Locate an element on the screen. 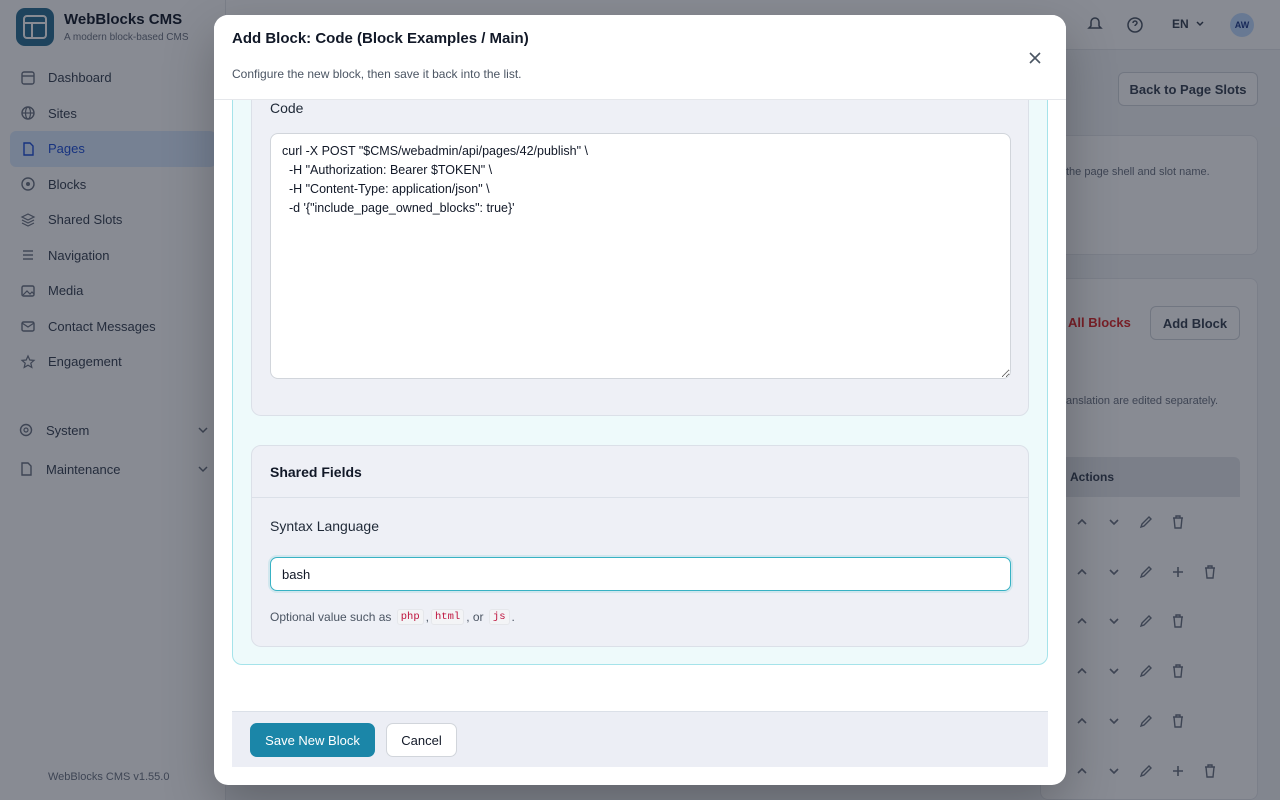  cancel-button: Cancel is located at coordinates (421, 740).